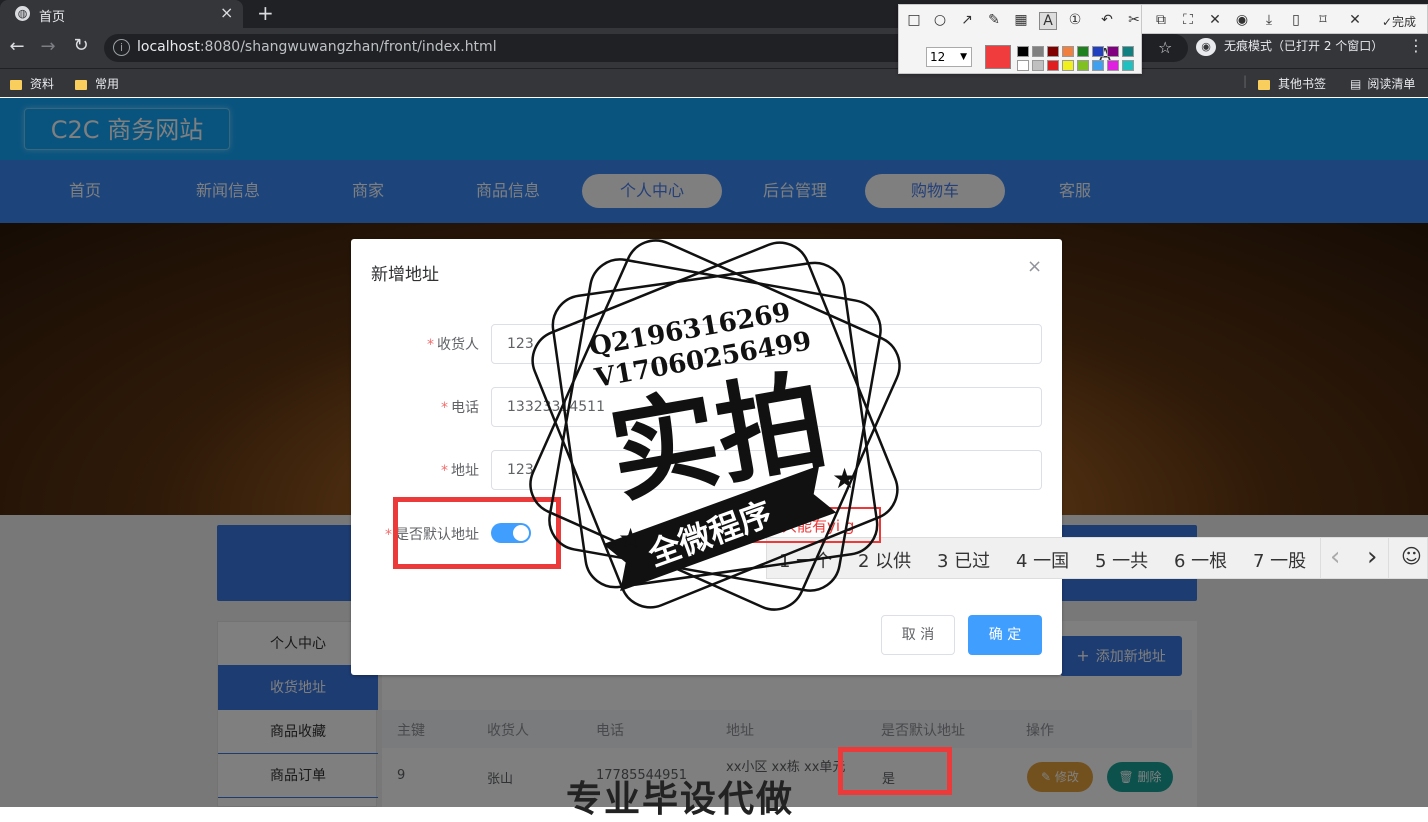  What do you see at coordinates (1034, 266) in the screenshot?
I see `dialog-close-icon: ×` at bounding box center [1034, 266].